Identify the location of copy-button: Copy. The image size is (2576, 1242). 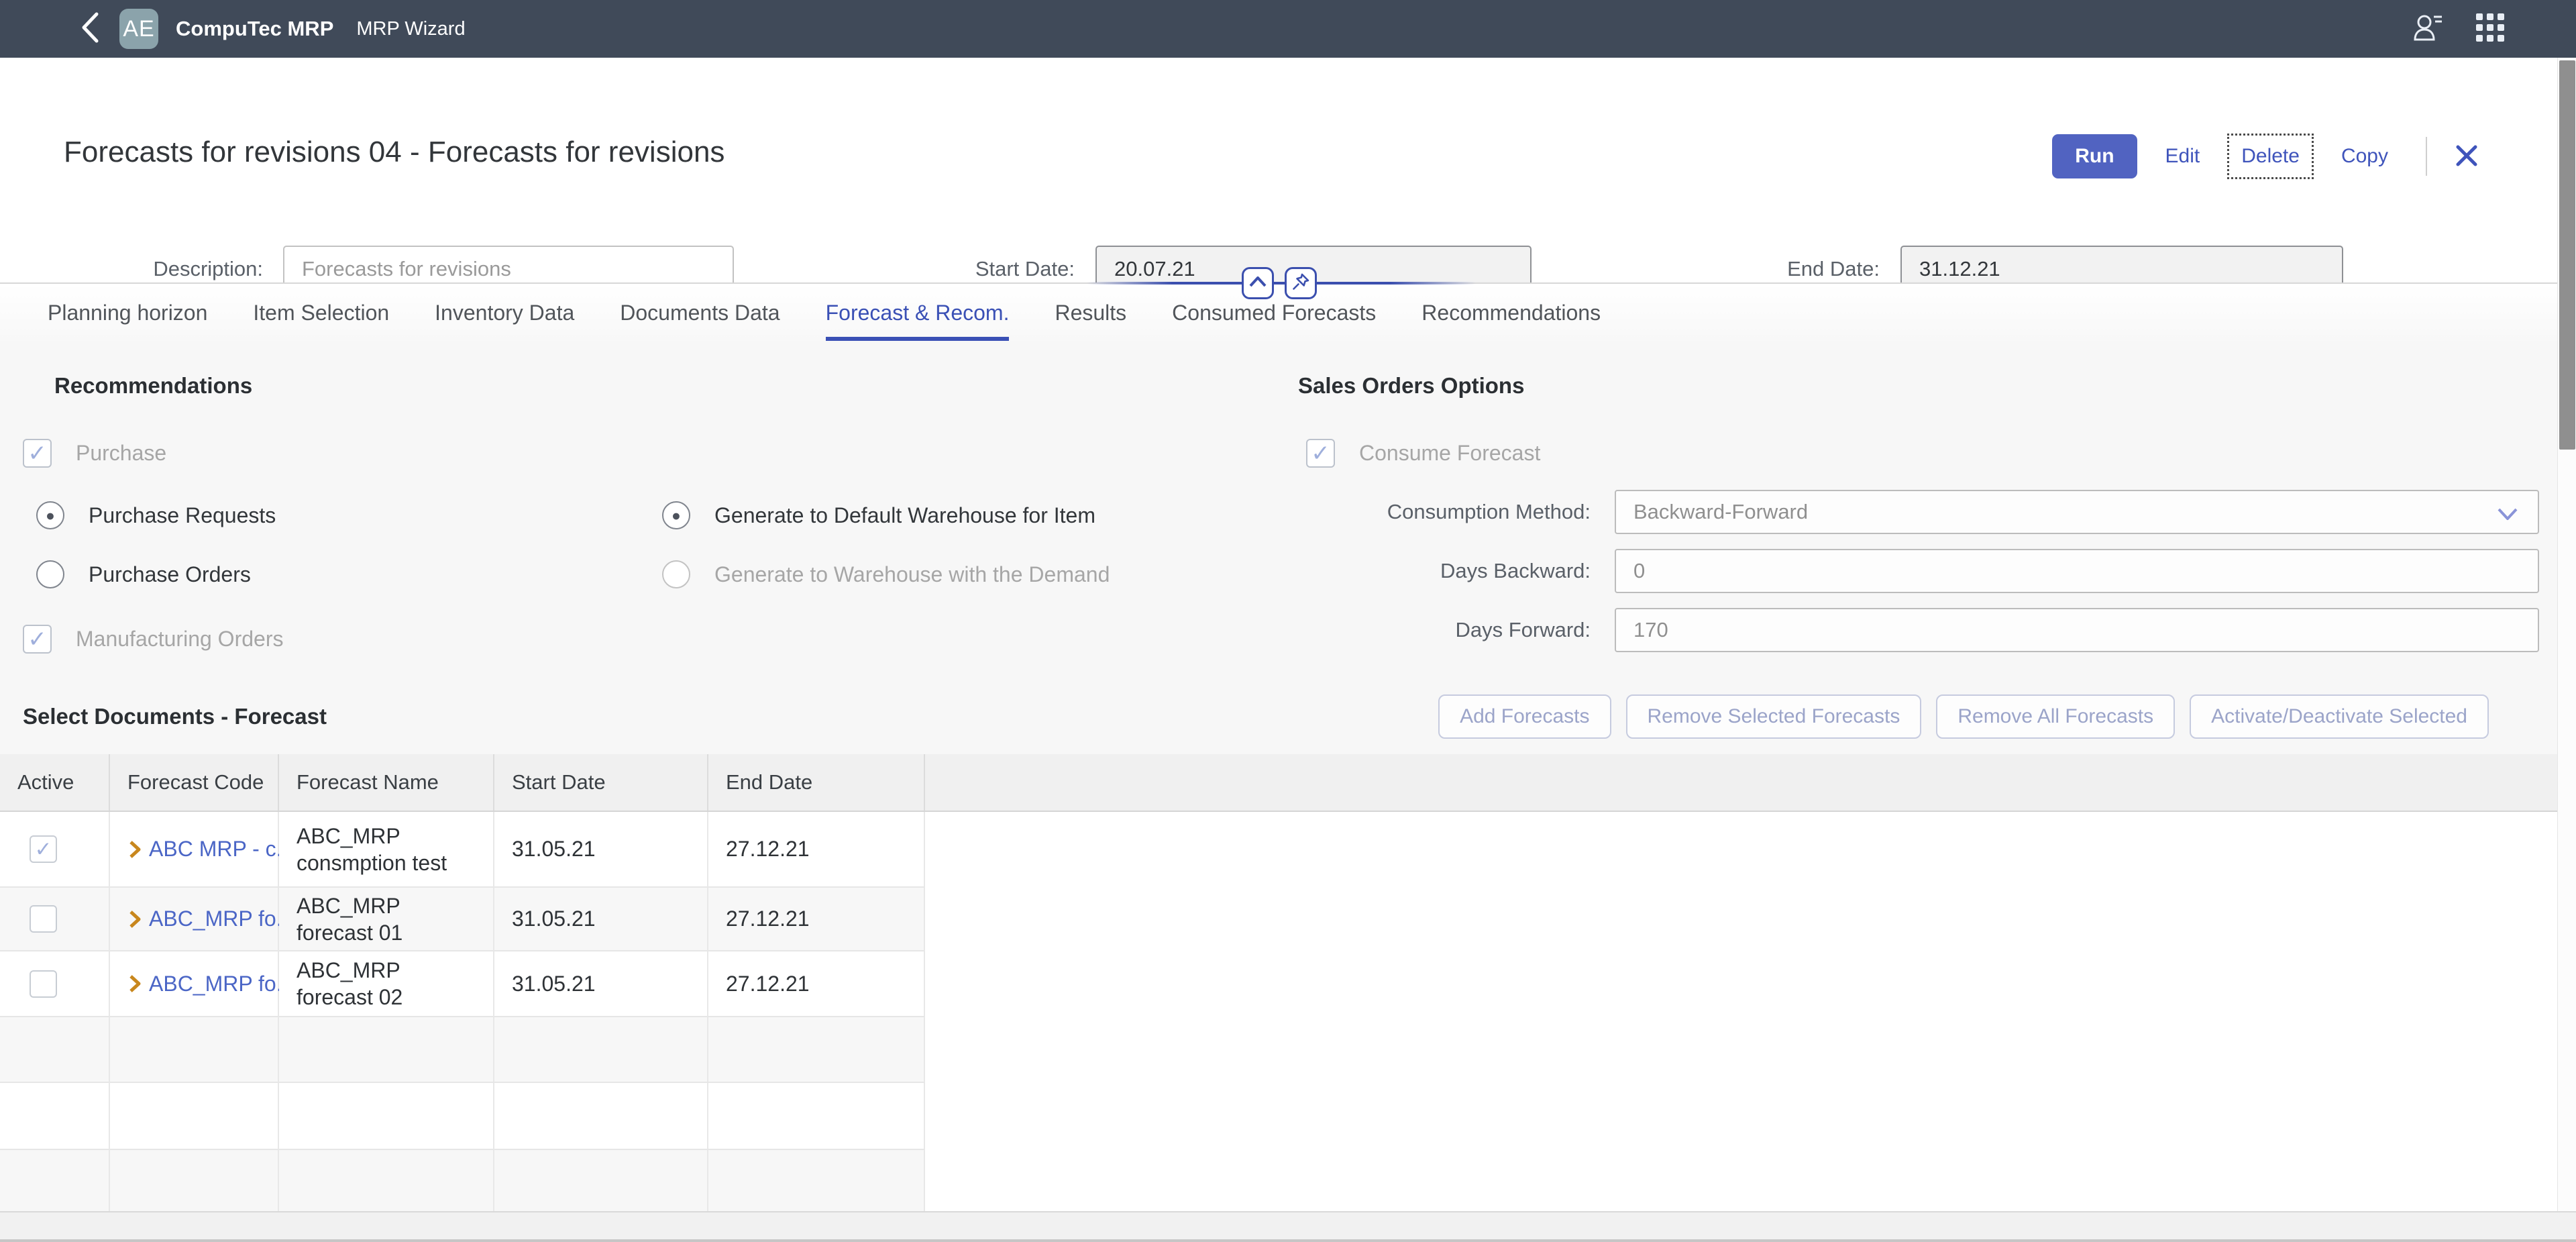
(2365, 156).